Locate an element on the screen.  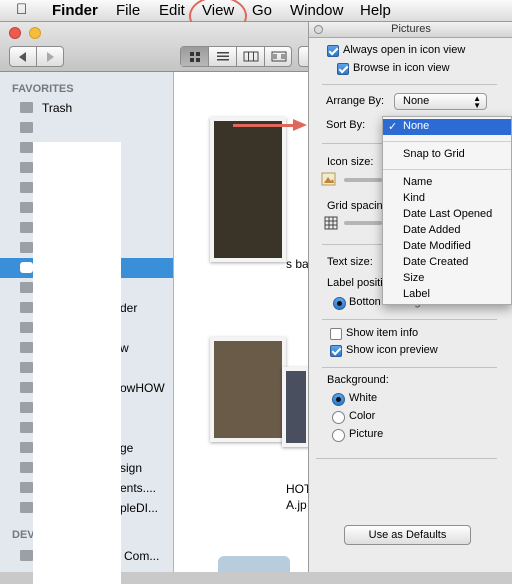
list-view-button is located at coordinates (223, 56).